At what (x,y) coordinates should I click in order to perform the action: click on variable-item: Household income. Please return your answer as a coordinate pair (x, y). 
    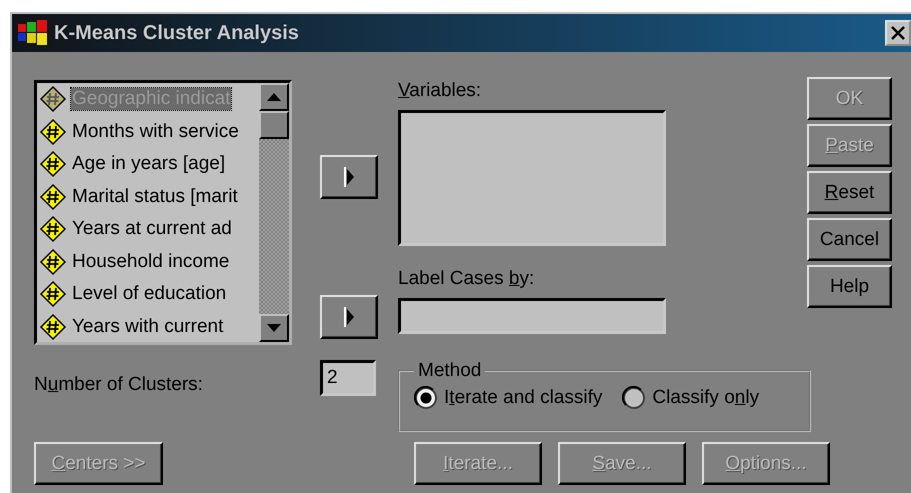
    Looking at the image, I should click on (148, 262).